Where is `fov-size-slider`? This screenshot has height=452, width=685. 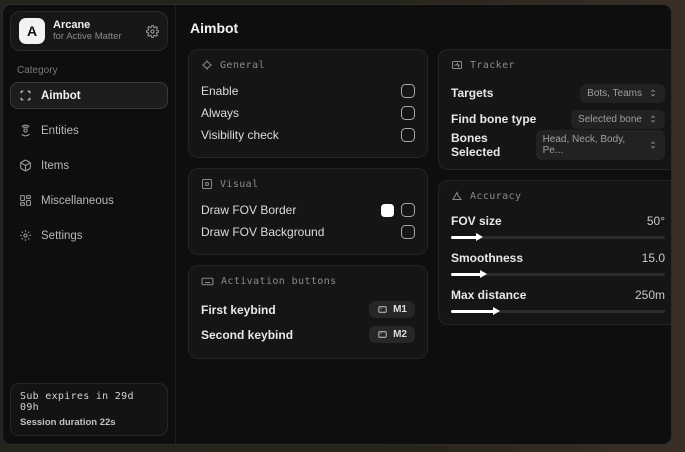
fov-size-slider is located at coordinates (558, 237).